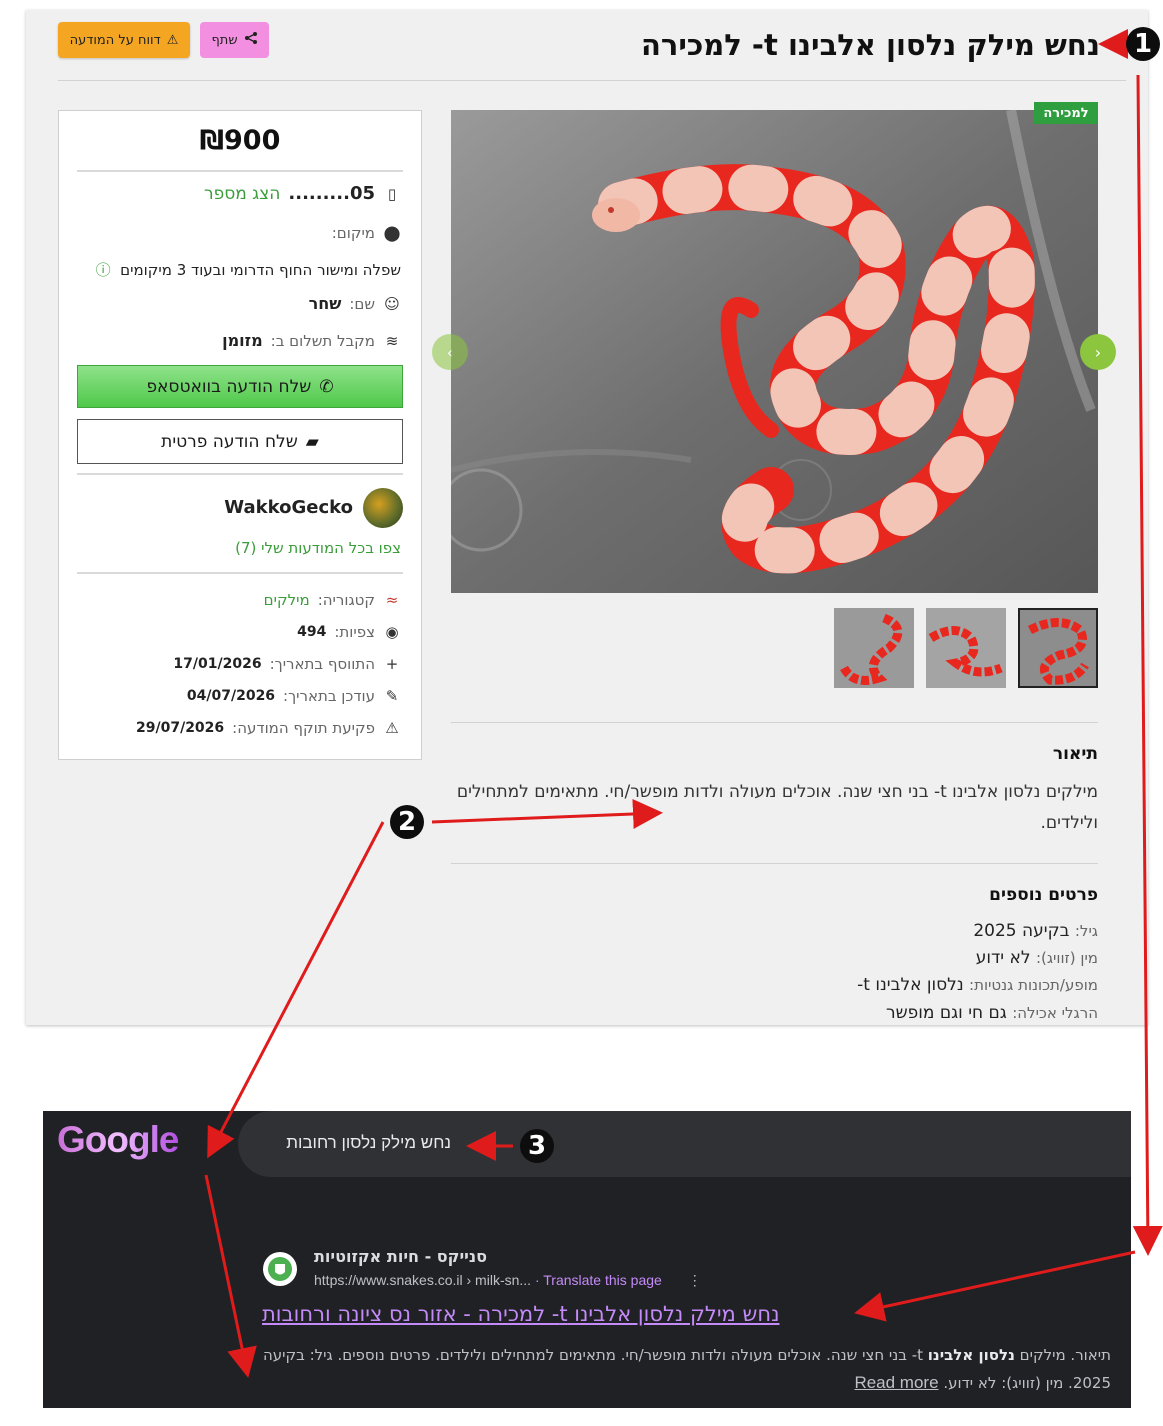  What do you see at coordinates (296, 990) in the screenshot?
I see `arrow-description-to-google` at bounding box center [296, 990].